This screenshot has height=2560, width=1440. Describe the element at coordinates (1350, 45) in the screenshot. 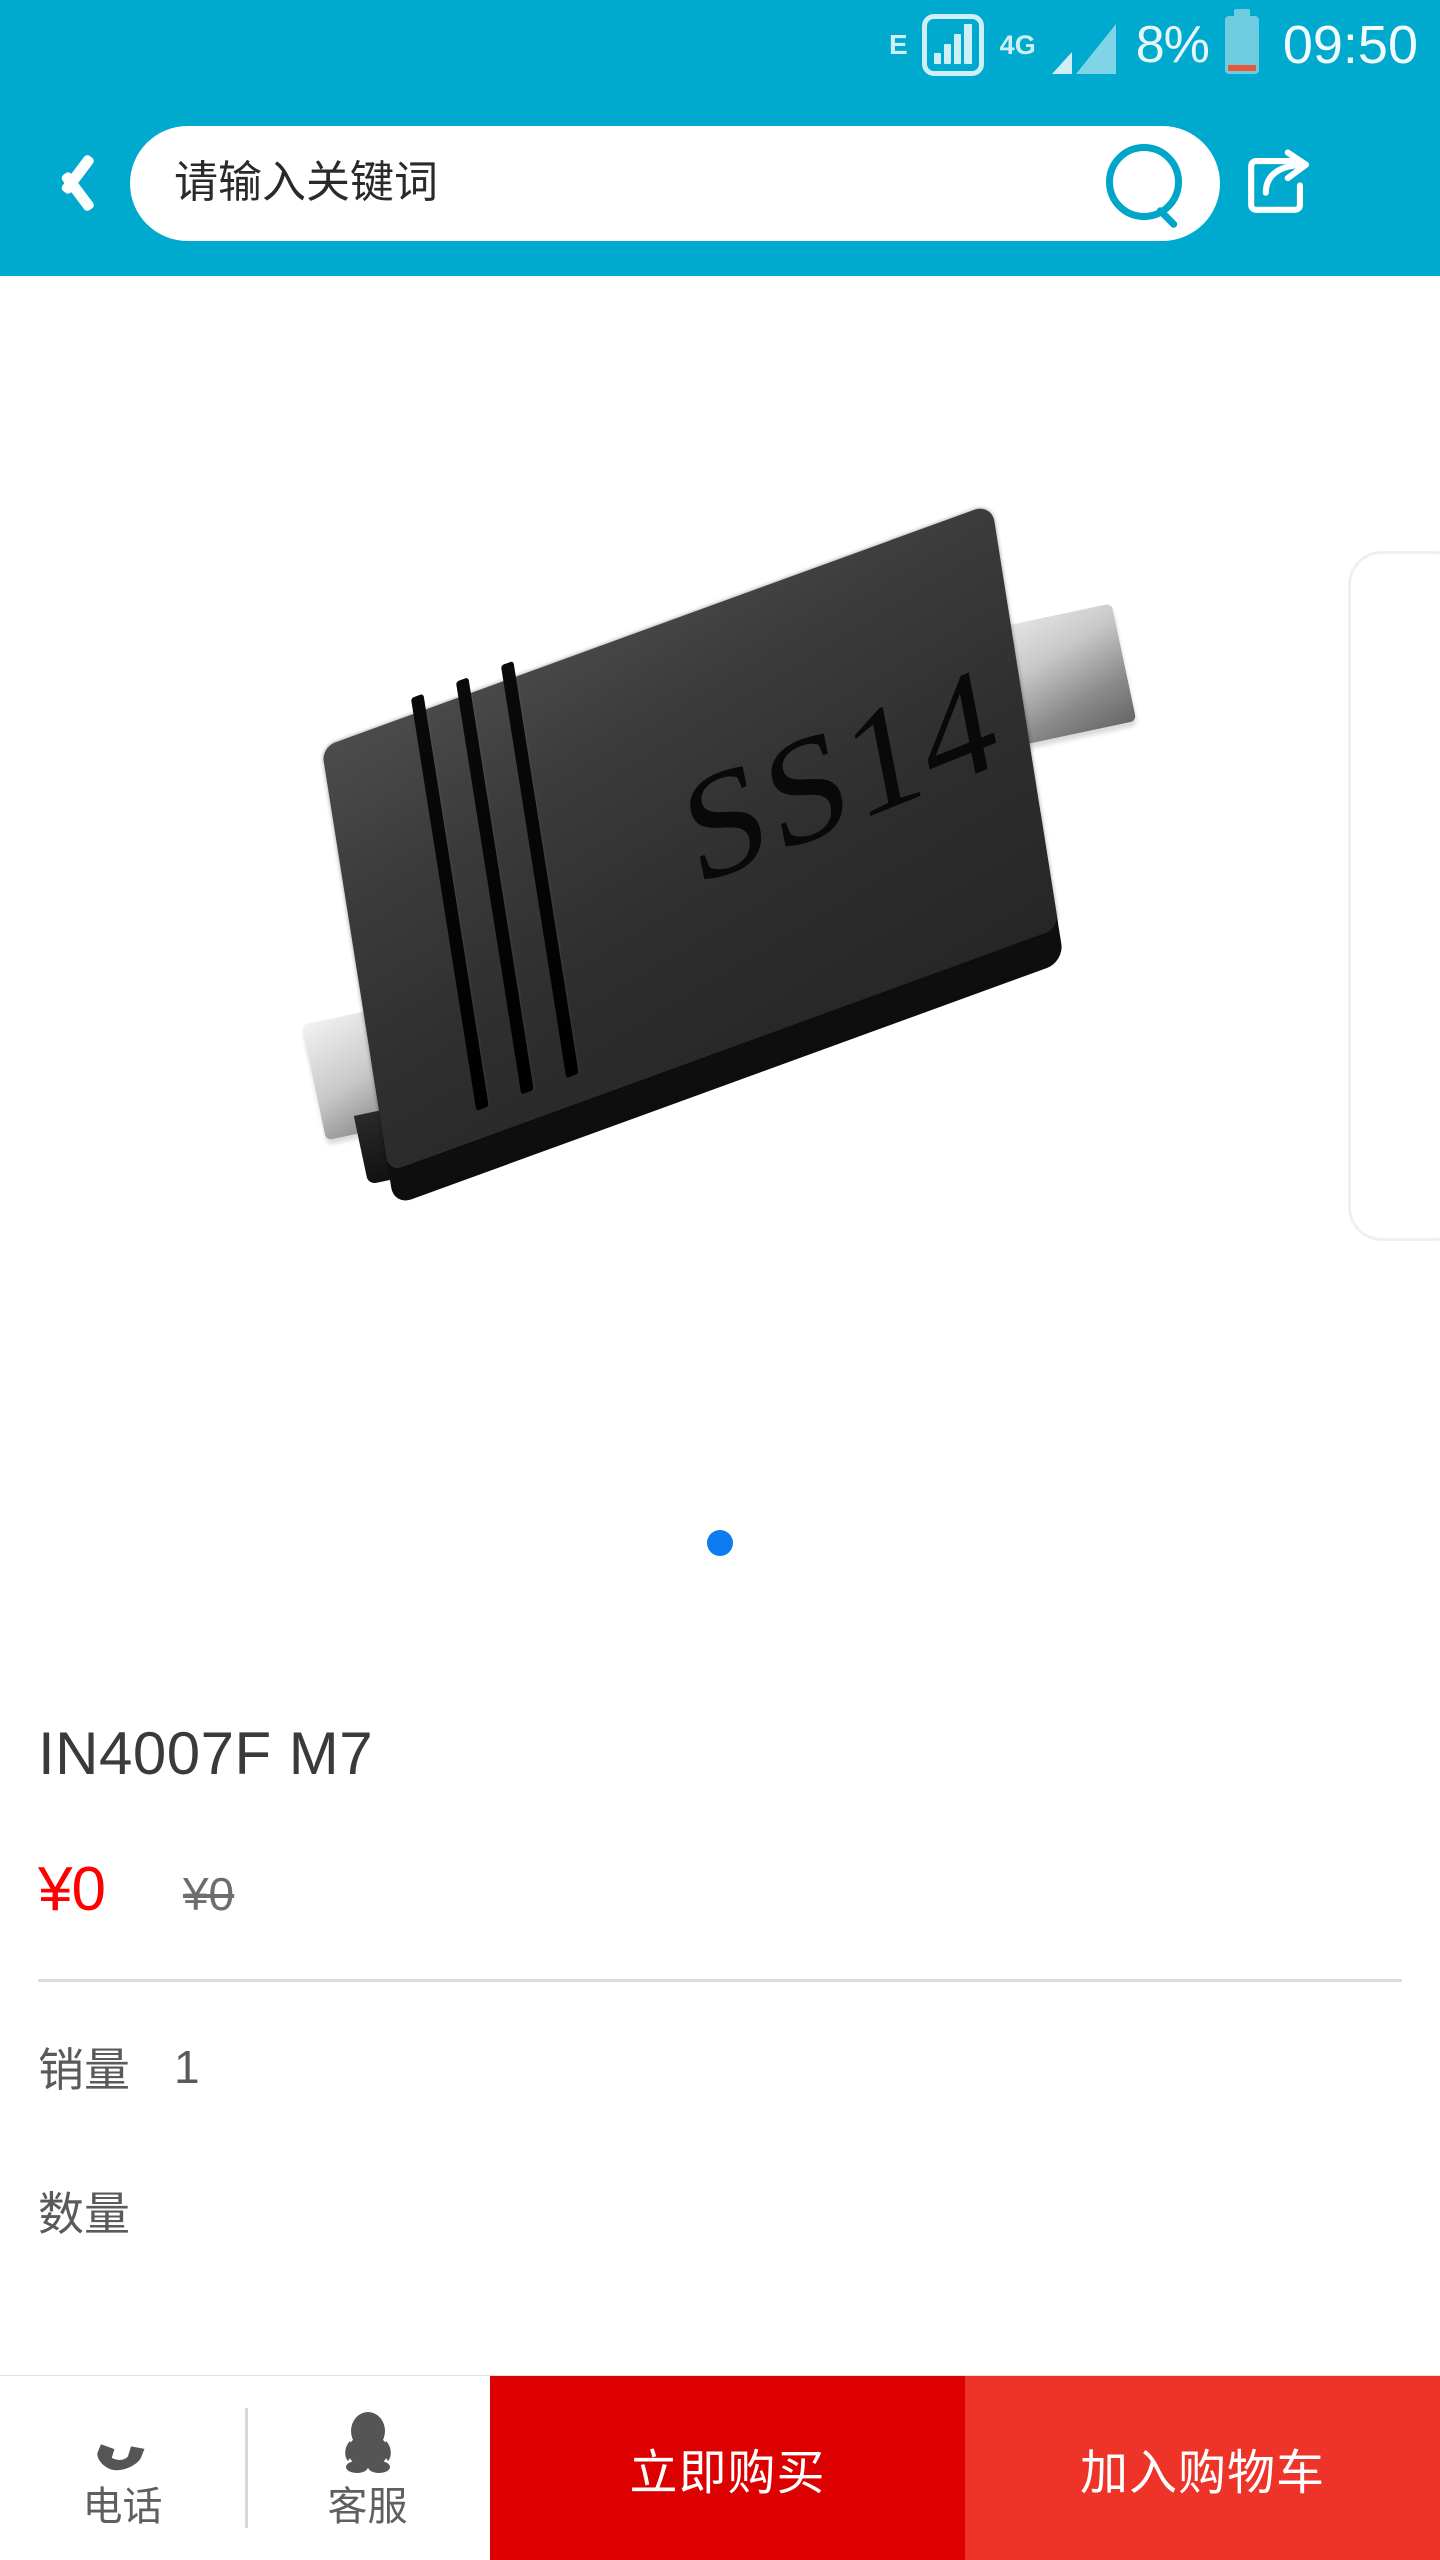

I see `clock-label: 09:50` at that location.